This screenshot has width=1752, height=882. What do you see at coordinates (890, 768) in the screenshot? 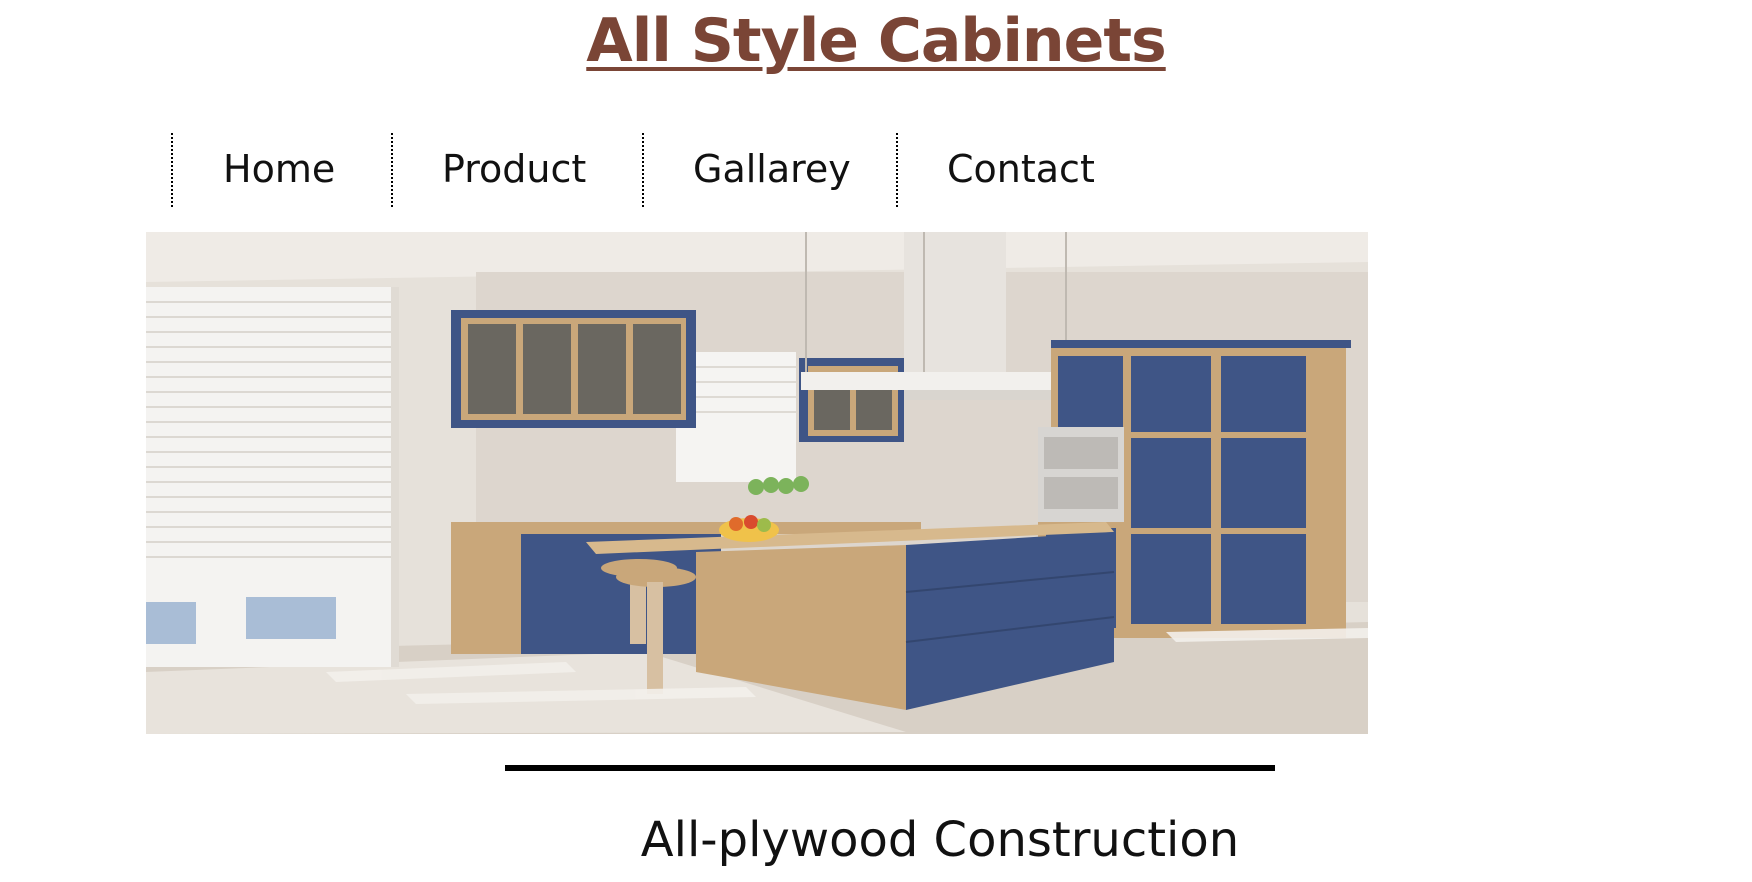
I see `section-divider` at bounding box center [890, 768].